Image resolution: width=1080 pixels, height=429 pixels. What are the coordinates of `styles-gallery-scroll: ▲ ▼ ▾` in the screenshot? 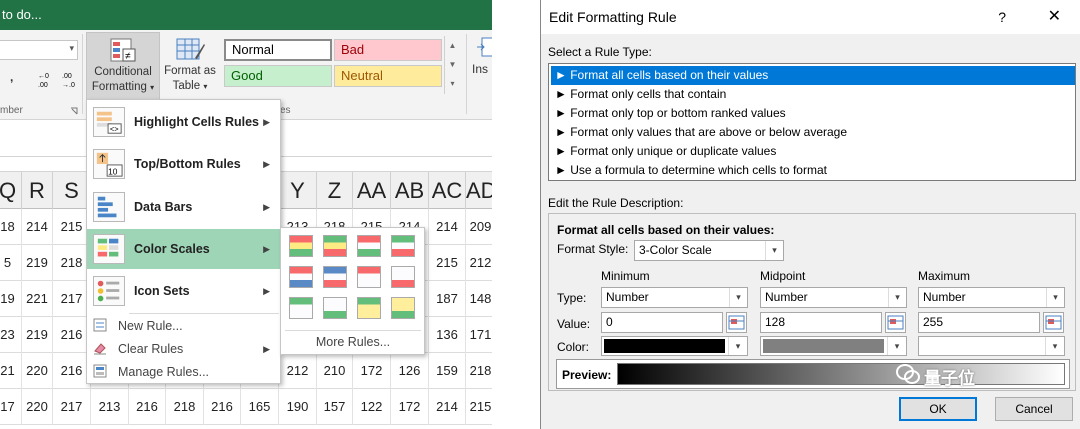 It's located at (452, 65).